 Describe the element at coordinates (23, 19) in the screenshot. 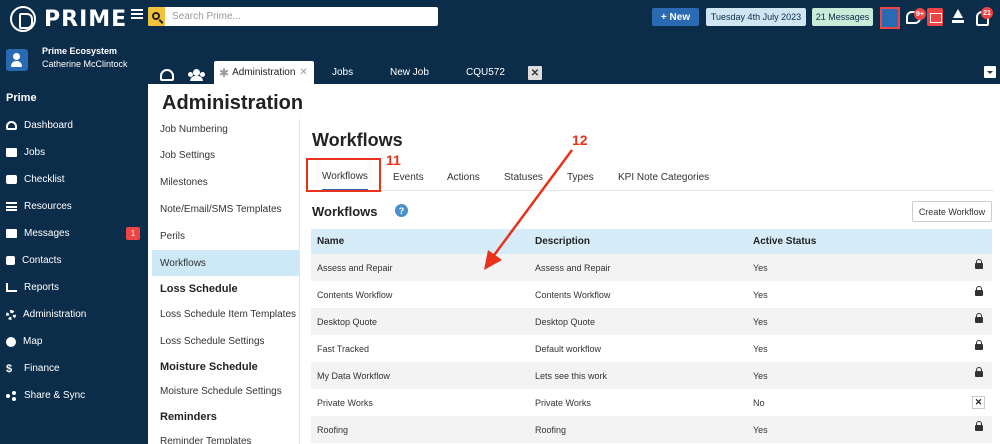

I see `prime-logo-icon` at that location.